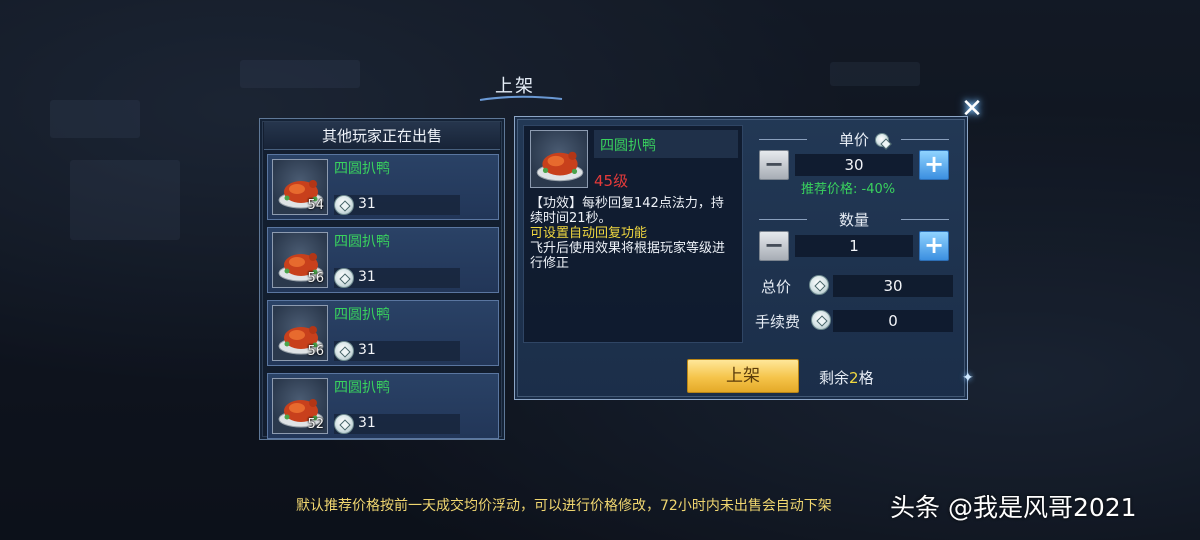 Image resolution: width=1200 pixels, height=540 pixels. I want to click on title-swoosh-icon, so click(521, 98).